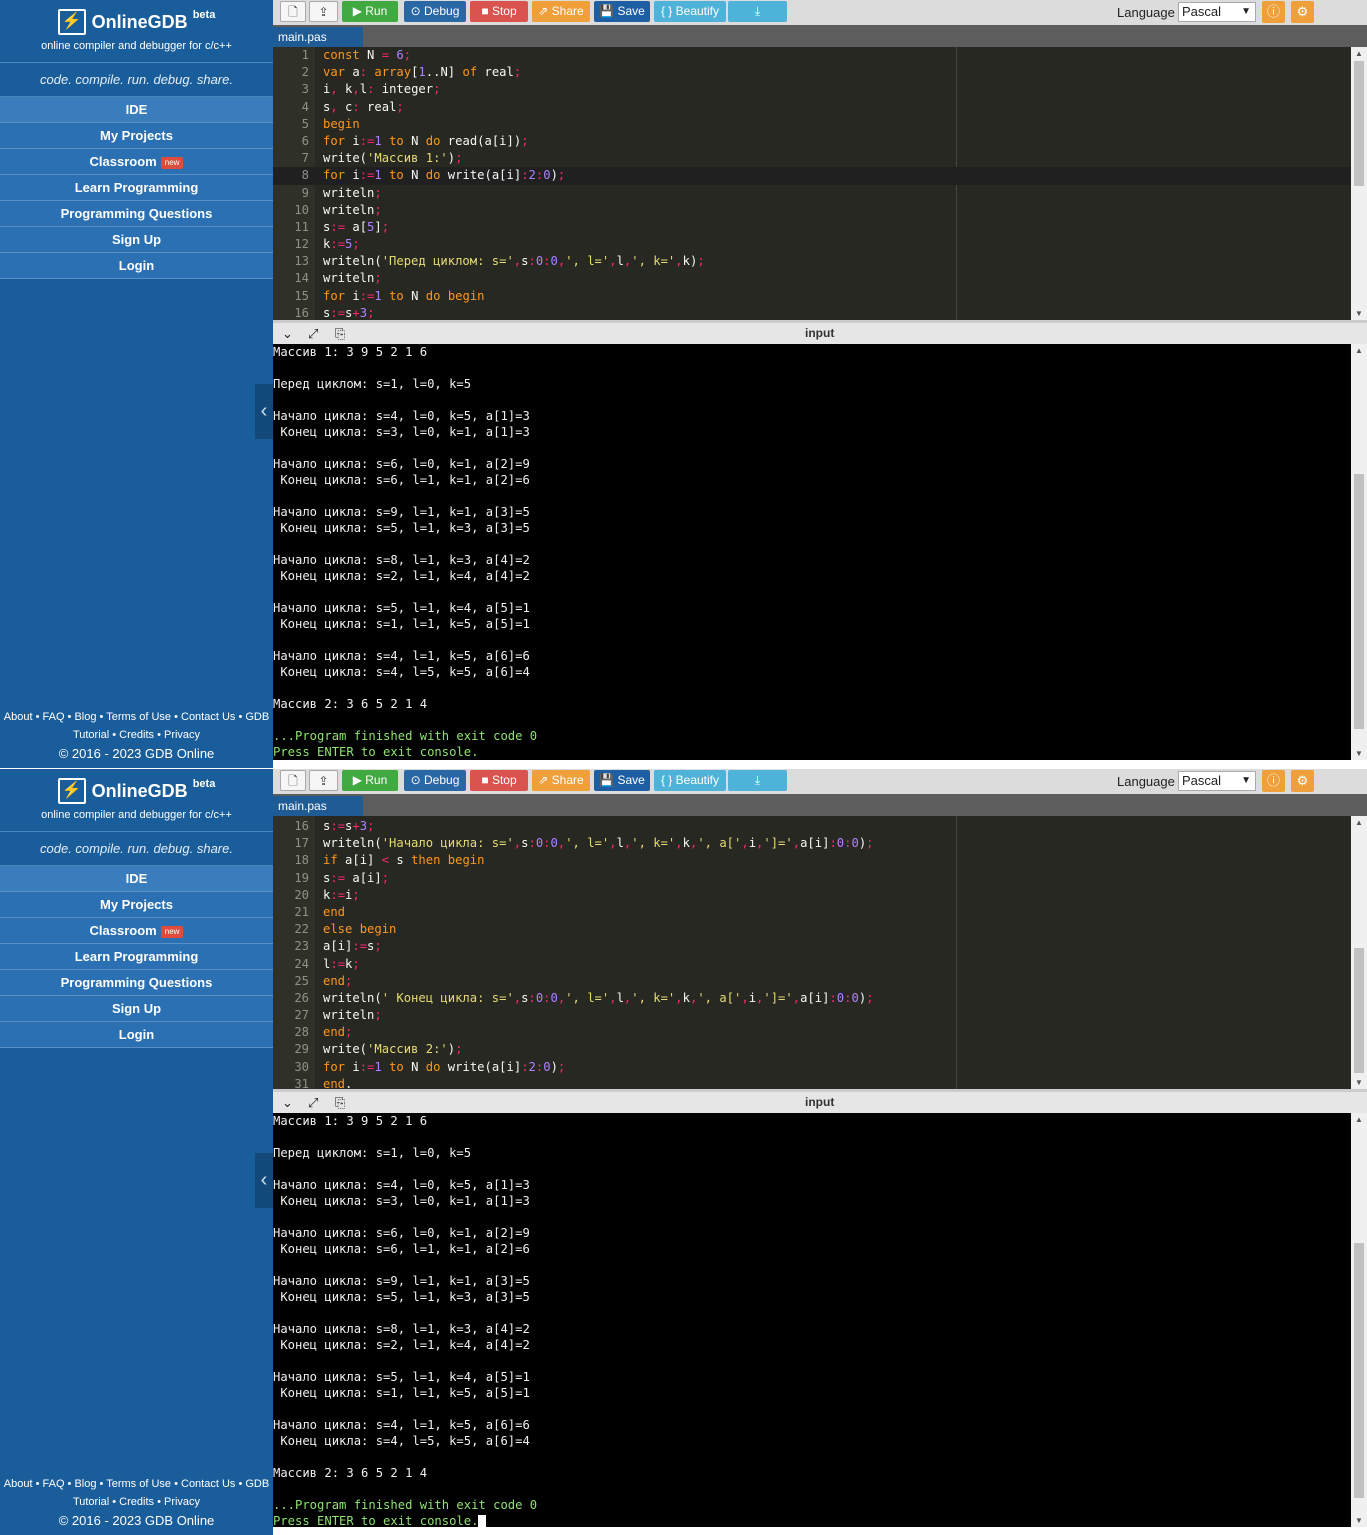 The image size is (1367, 1535). I want to click on code-line: 10 writeln;, so click(812, 210).